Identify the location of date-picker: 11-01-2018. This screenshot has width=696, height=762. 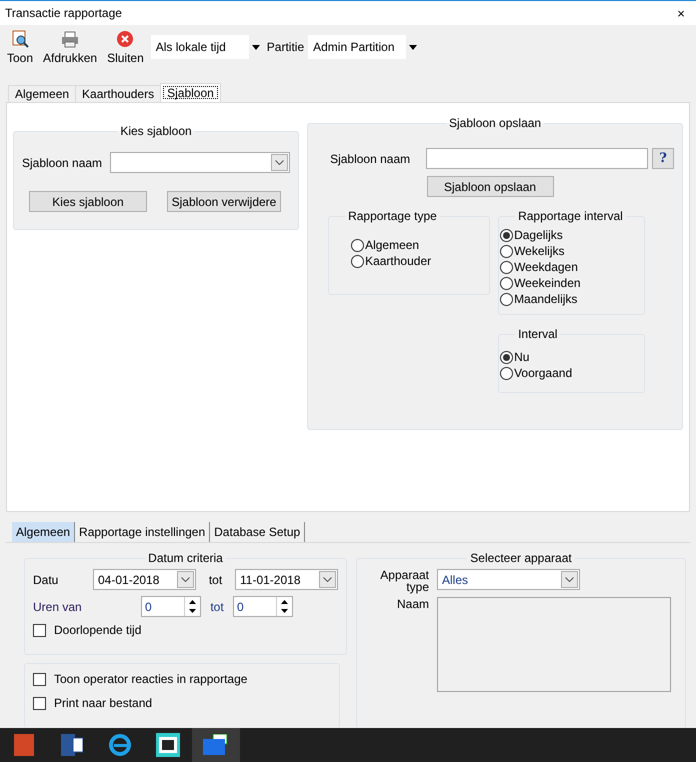
(286, 579).